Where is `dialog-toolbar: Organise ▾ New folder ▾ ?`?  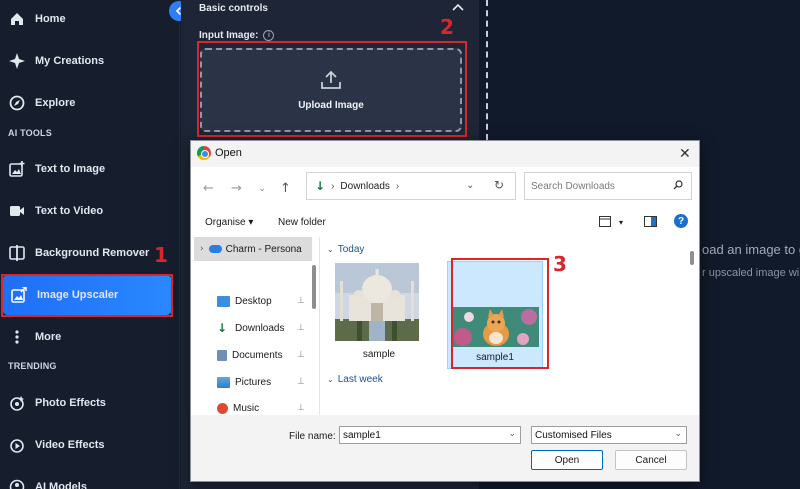 dialog-toolbar: Organise ▾ New folder ▾ ? is located at coordinates (445, 223).